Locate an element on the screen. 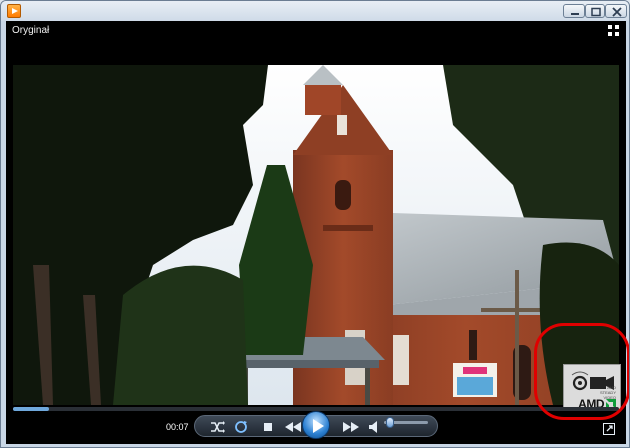 Image resolution: width=630 pixels, height=448 pixels. view-label: Oryginał is located at coordinates (31, 30).